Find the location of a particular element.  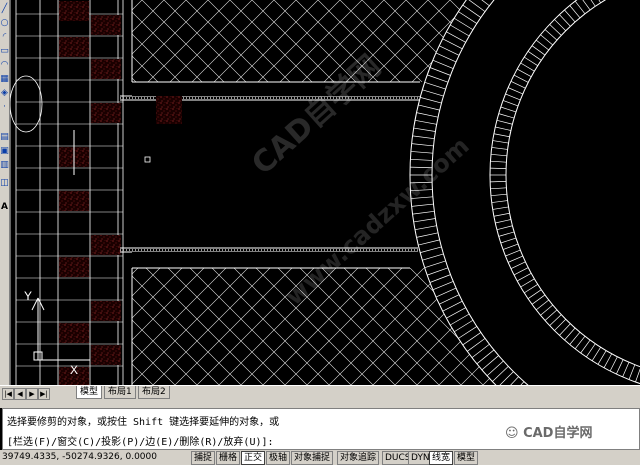

ucs-y-label: Y is located at coordinates (28, 296).